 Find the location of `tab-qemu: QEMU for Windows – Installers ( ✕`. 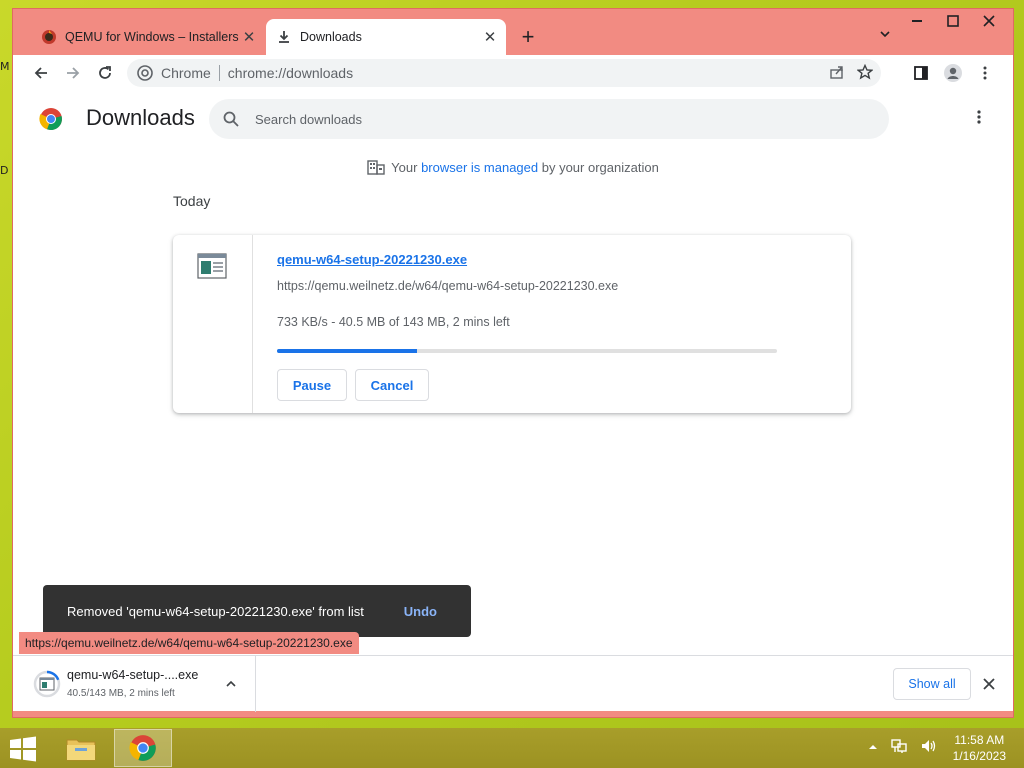

tab-qemu: QEMU for Windows – Installers ( ✕ is located at coordinates (148, 37).